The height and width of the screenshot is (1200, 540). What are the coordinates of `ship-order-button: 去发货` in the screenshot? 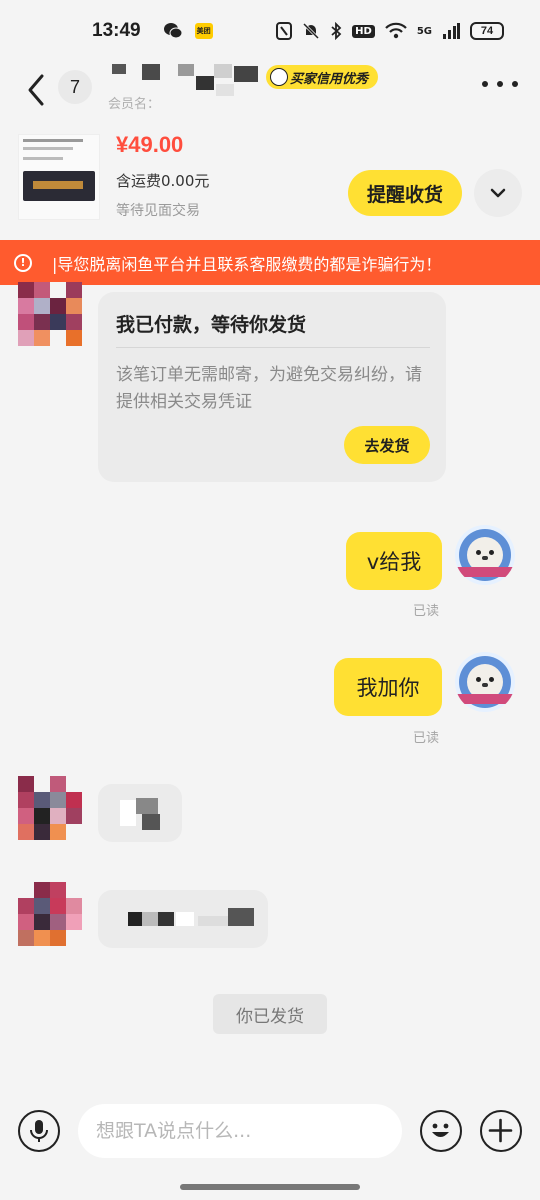 It's located at (387, 445).